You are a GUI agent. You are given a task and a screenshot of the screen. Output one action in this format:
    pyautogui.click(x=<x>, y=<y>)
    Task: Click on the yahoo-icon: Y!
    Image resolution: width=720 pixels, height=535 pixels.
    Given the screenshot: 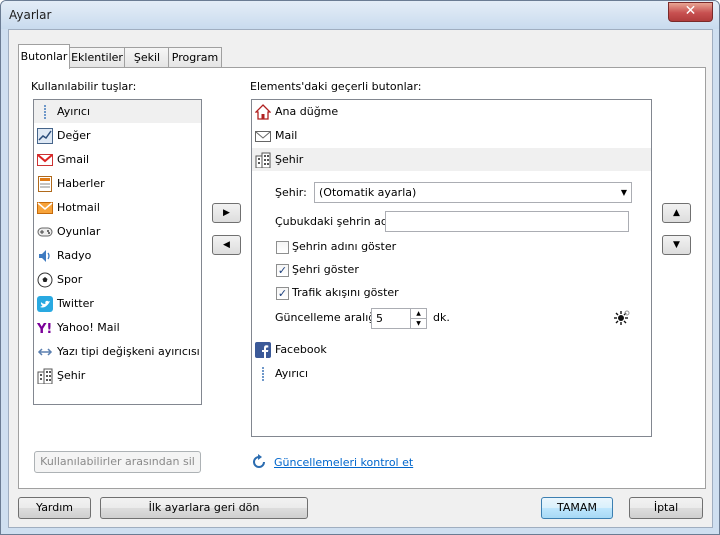 What is the action you would take?
    pyautogui.click(x=44, y=328)
    